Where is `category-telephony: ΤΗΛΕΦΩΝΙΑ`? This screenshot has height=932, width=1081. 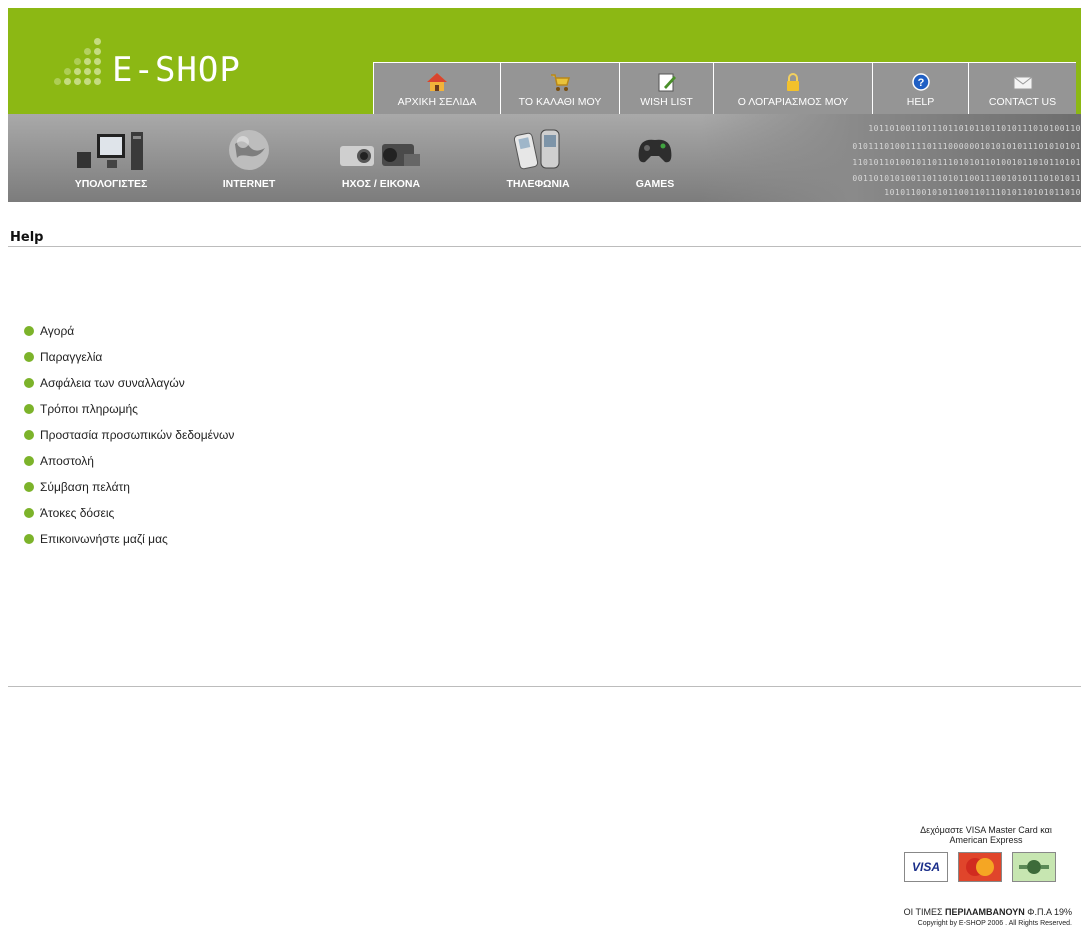
category-telephony: ΤΗΛΕΦΩΝΙΑ is located at coordinates (538, 158).